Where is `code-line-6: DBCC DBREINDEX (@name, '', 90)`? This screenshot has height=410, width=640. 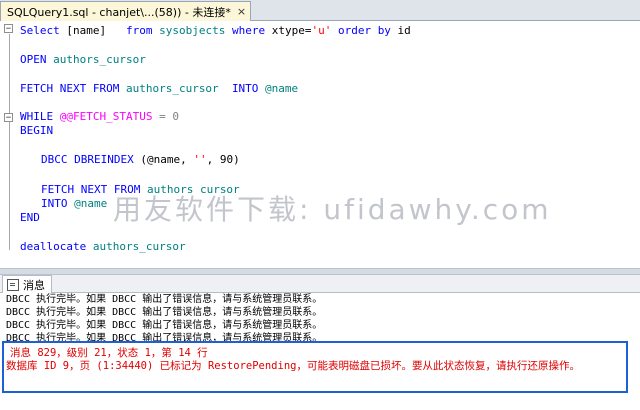
code-line-6: DBCC DBREINDEX (@name, '', 90) is located at coordinates (140, 159).